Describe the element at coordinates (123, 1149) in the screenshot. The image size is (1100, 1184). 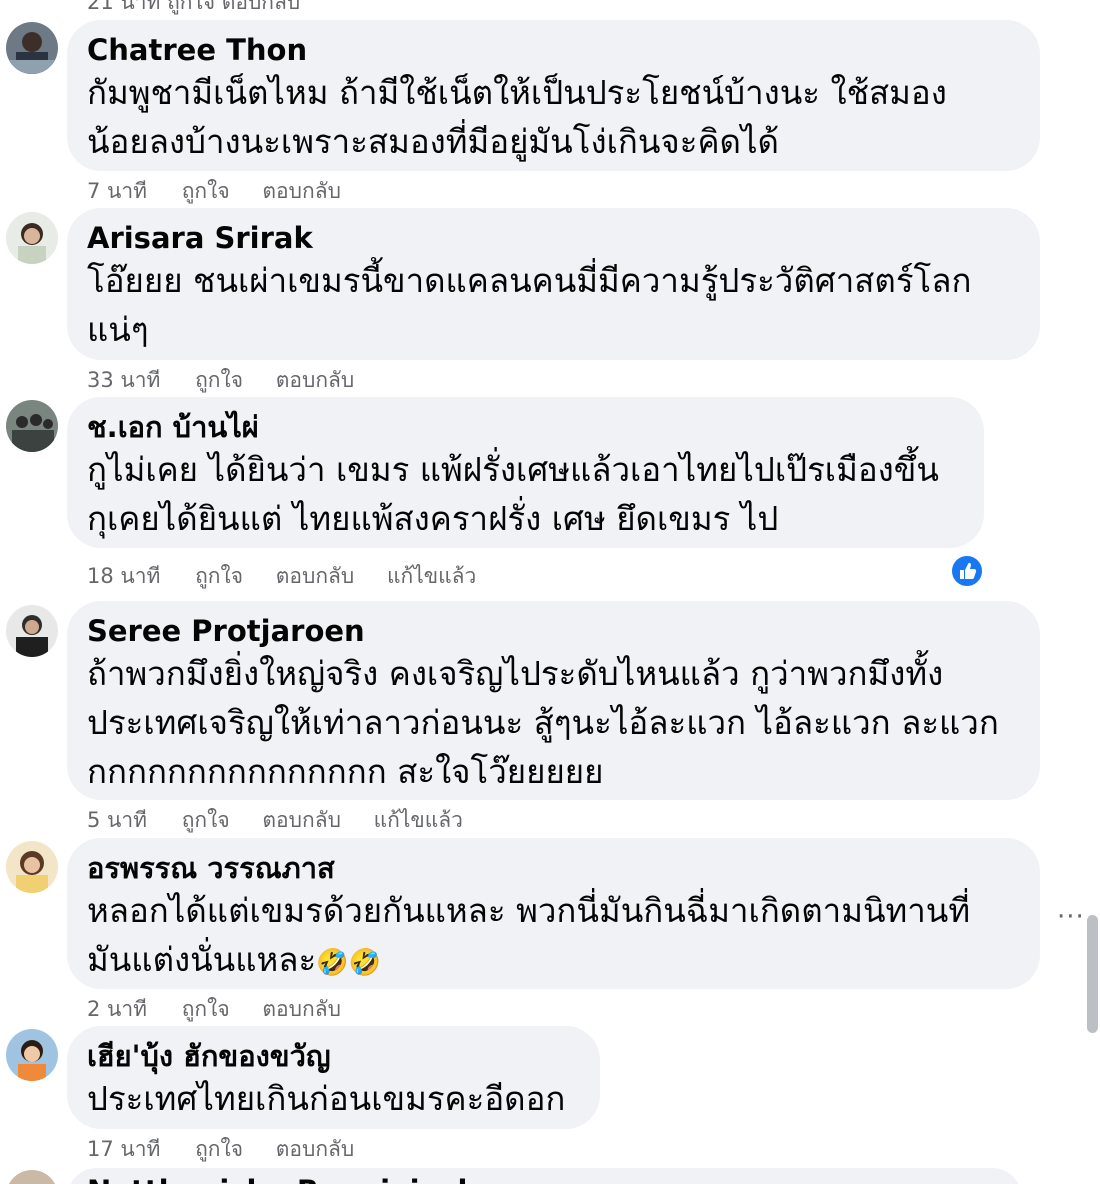
I see `comment-time: 17 นาที` at that location.